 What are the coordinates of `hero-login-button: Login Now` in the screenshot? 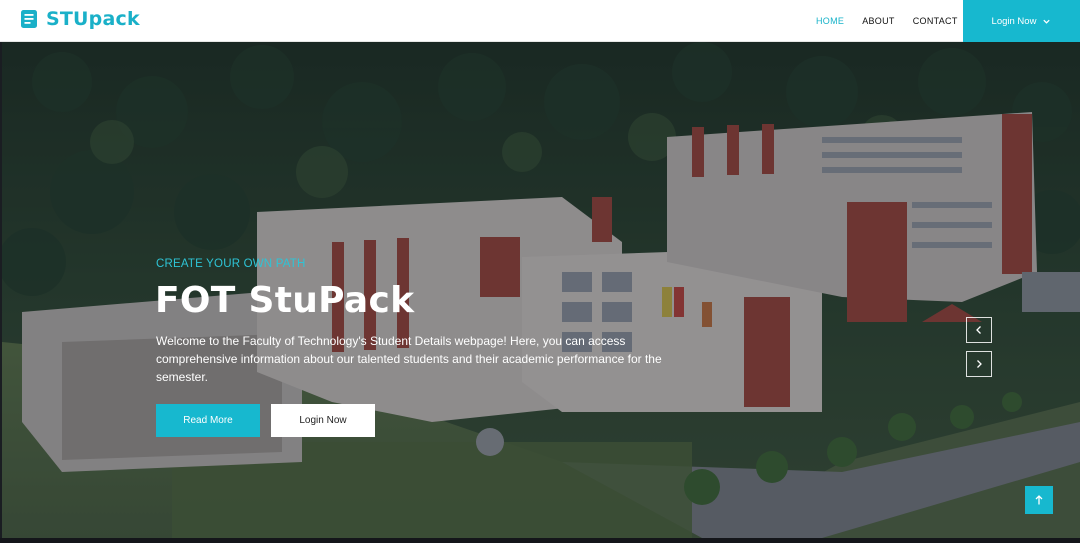 It's located at (323, 420).